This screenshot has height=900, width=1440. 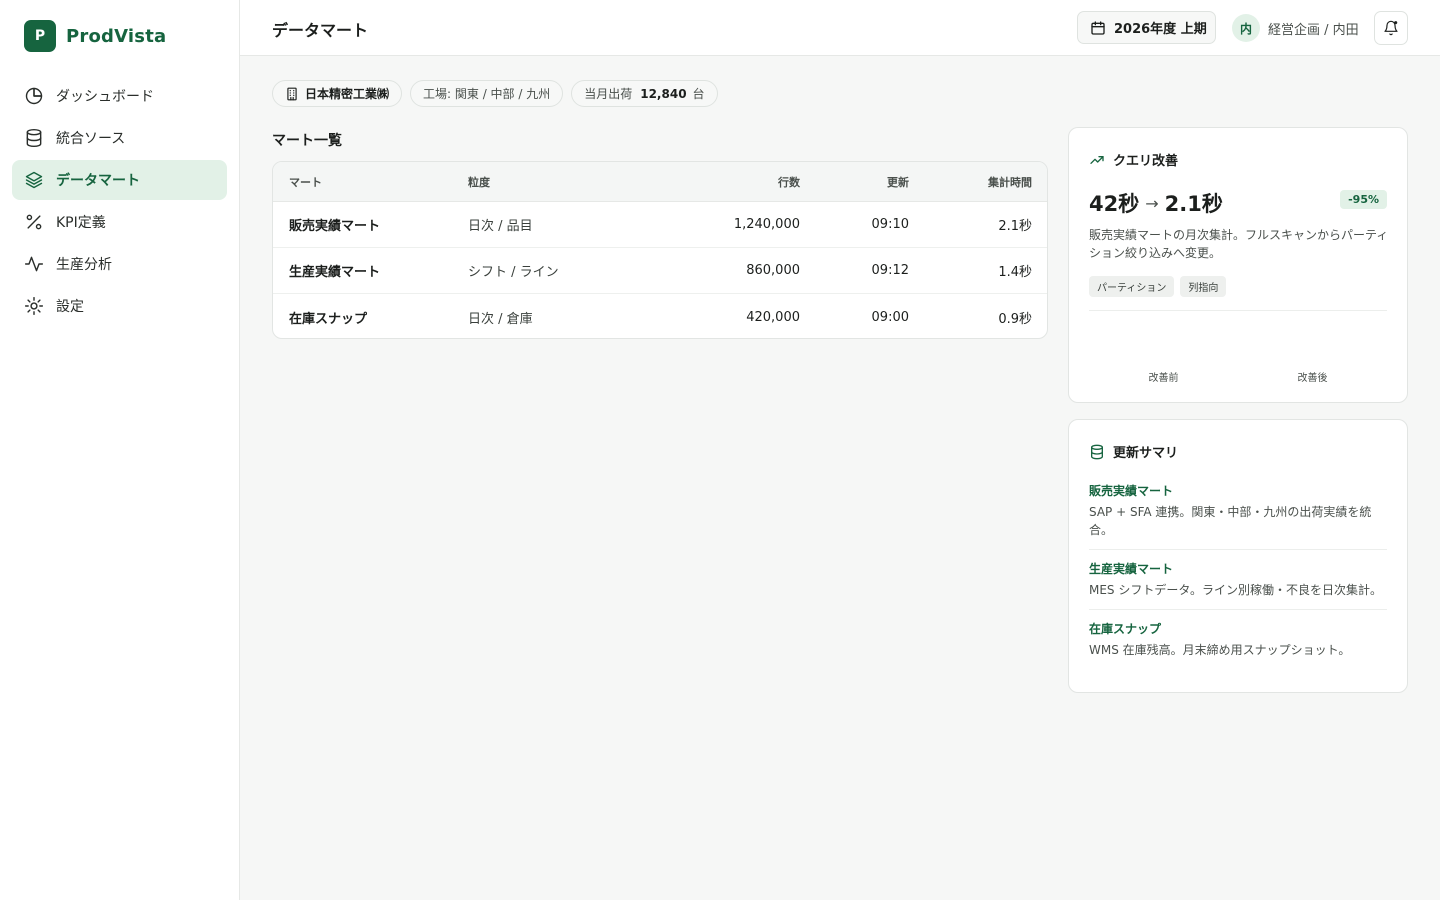 I want to click on sidebar-item-datamart: データマート, so click(x=119, y=180).